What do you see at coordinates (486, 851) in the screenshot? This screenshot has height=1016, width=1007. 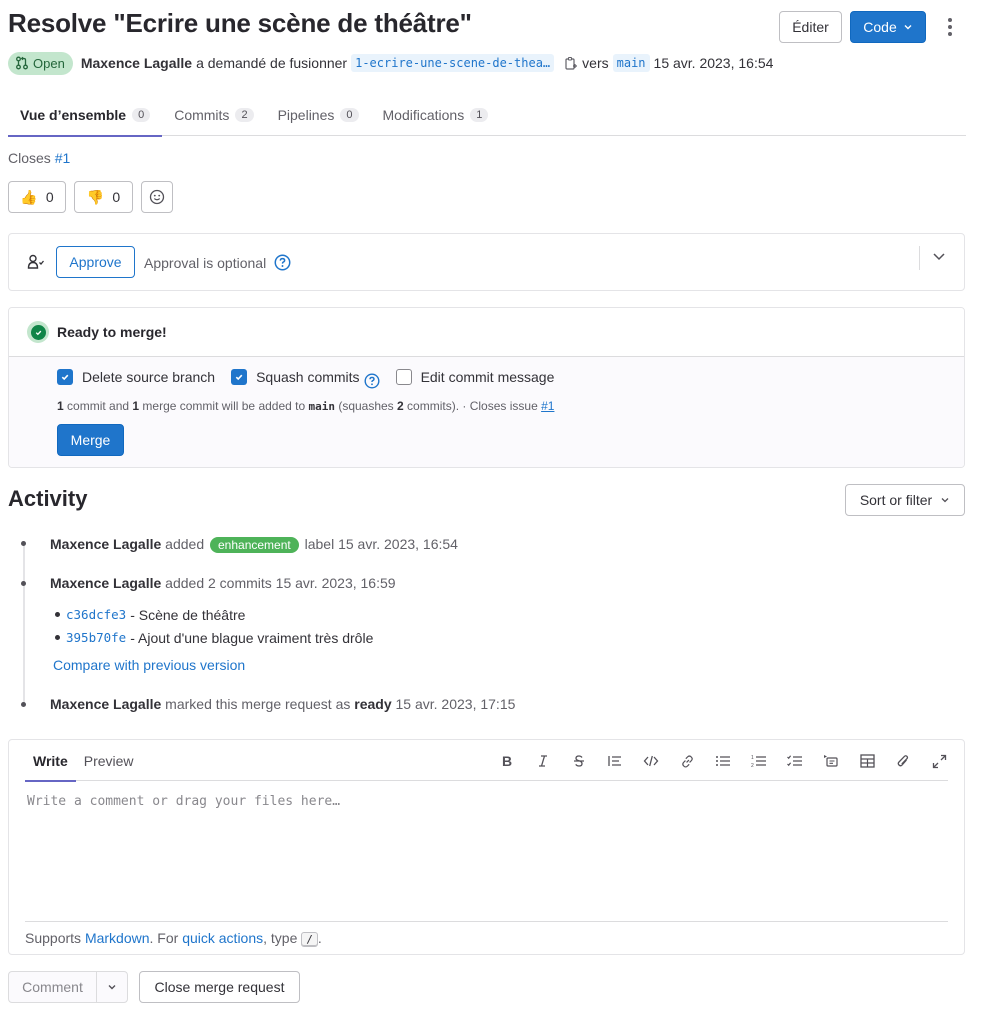 I see `comment-input` at bounding box center [486, 851].